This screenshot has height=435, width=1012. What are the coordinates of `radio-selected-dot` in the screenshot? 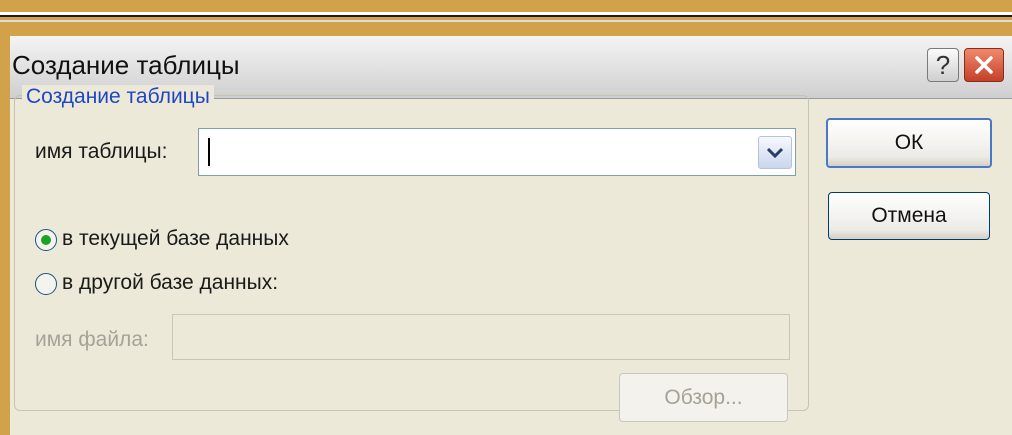 It's located at (46, 240).